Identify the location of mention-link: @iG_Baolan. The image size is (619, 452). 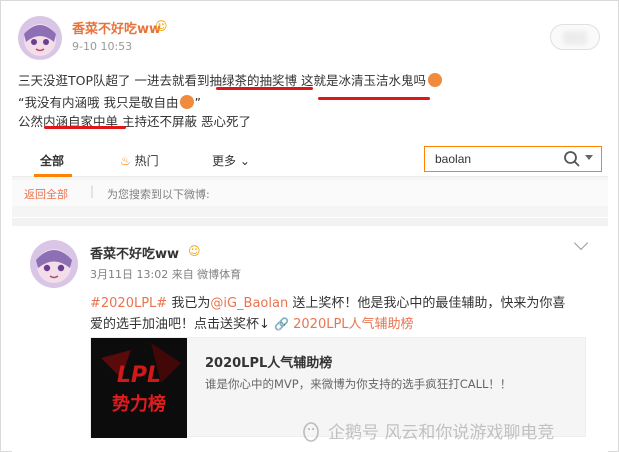
(249, 303).